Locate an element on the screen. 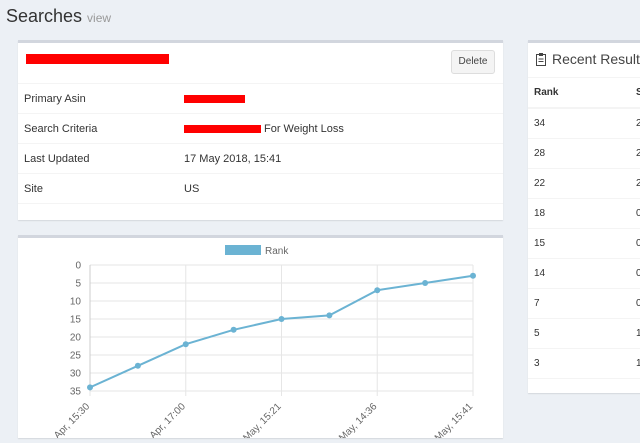  legend-label: Rank is located at coordinates (277, 251).